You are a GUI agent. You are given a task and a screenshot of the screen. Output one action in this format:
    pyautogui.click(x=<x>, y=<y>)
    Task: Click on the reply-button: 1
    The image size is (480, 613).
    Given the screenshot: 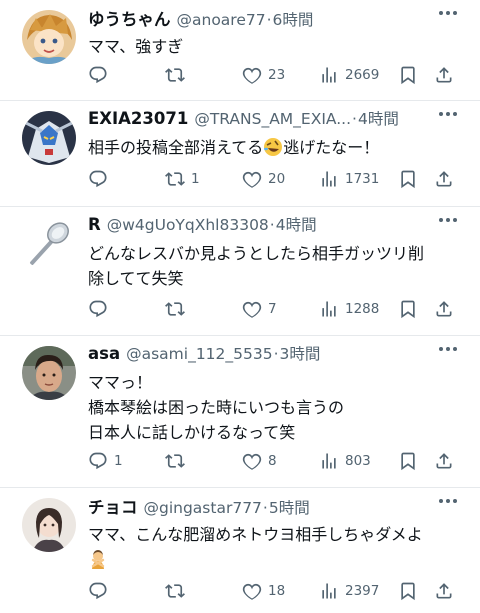 What is the action you would take?
    pyautogui.click(x=105, y=461)
    